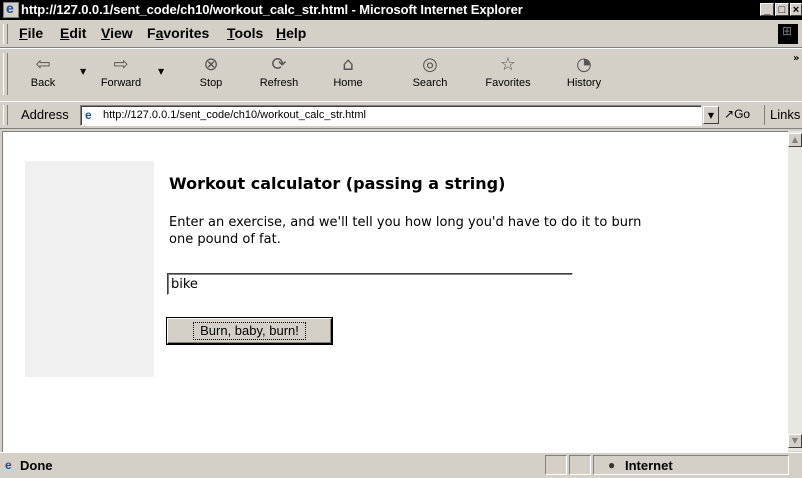 Image resolution: width=802 pixels, height=478 pixels. Describe the element at coordinates (795, 140) in the screenshot. I see `scroll-up-icon: ▲` at that location.